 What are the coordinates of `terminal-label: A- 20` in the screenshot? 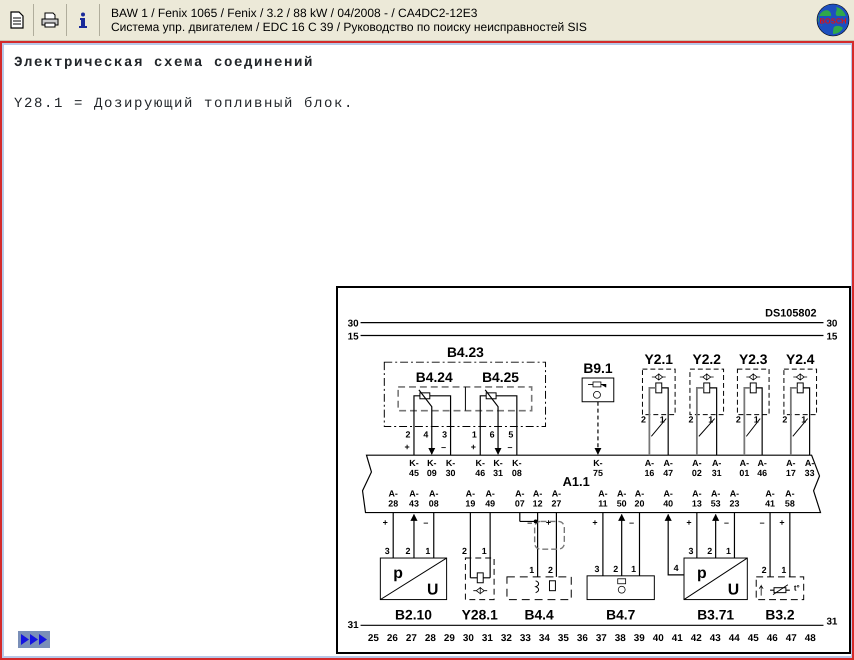 It's located at (639, 498).